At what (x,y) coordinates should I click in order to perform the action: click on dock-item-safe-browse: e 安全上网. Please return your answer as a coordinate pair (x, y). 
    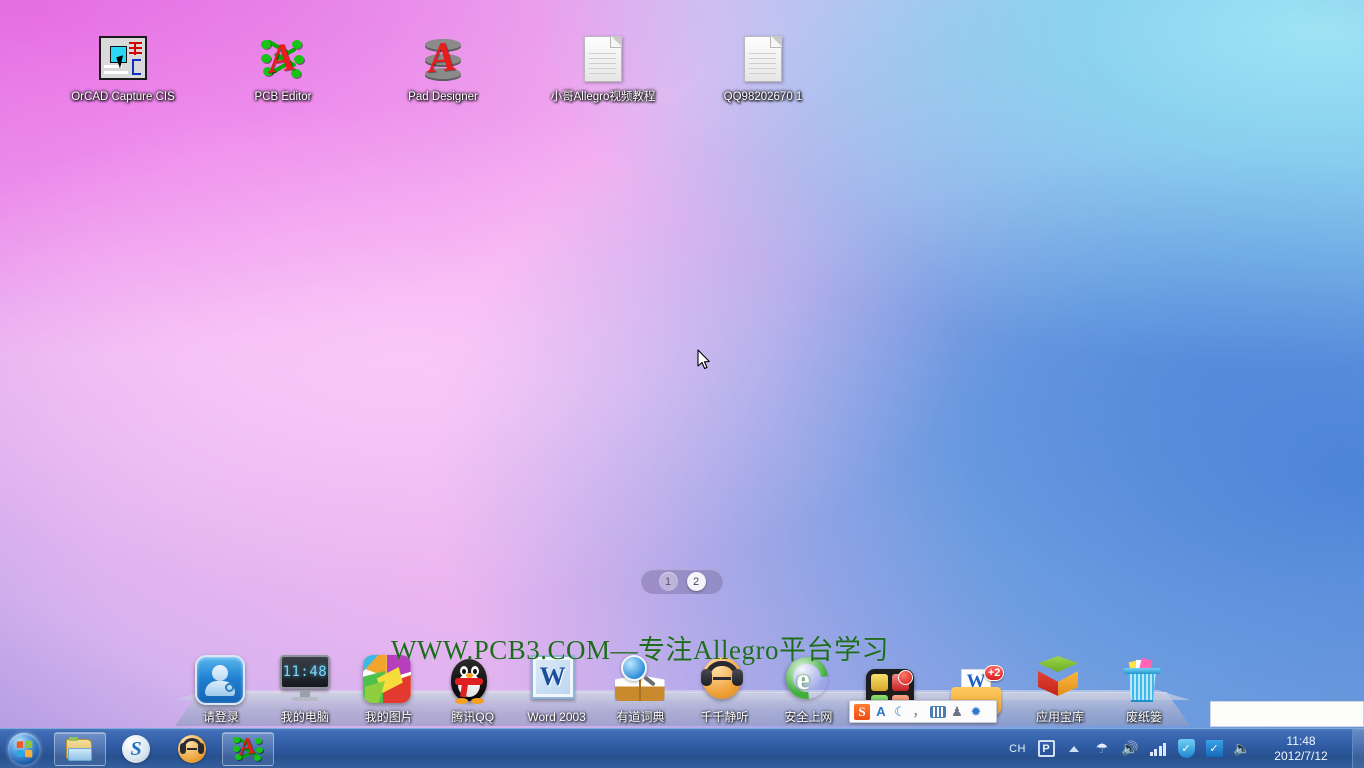
    Looking at the image, I should click on (808, 686).